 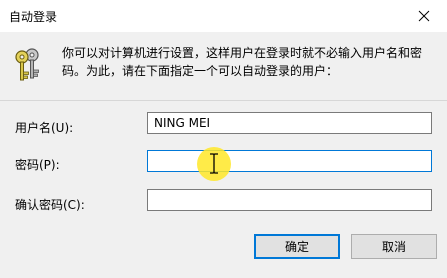 What do you see at coordinates (289, 161) in the screenshot?
I see `password-field` at bounding box center [289, 161].